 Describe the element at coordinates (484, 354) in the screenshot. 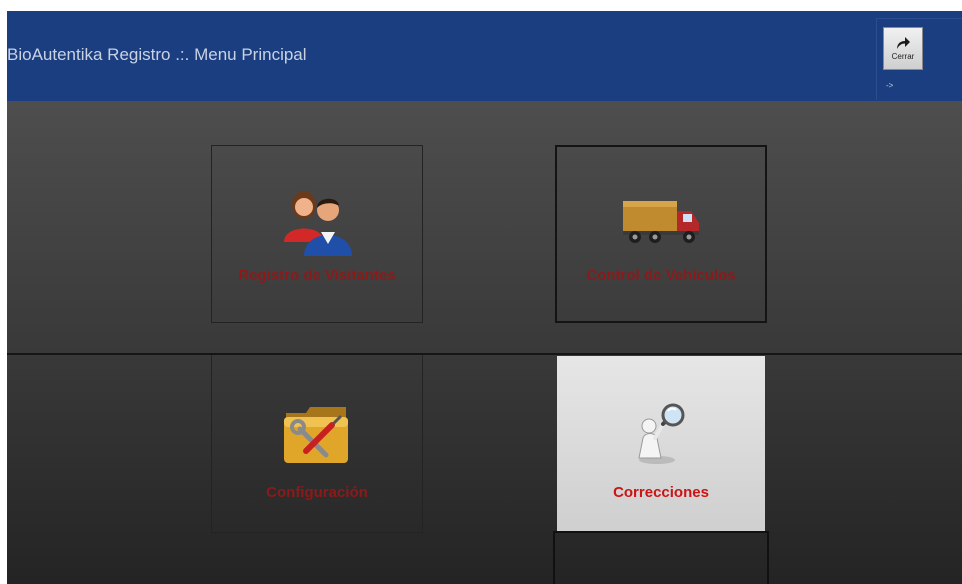

I see `row-divider` at that location.